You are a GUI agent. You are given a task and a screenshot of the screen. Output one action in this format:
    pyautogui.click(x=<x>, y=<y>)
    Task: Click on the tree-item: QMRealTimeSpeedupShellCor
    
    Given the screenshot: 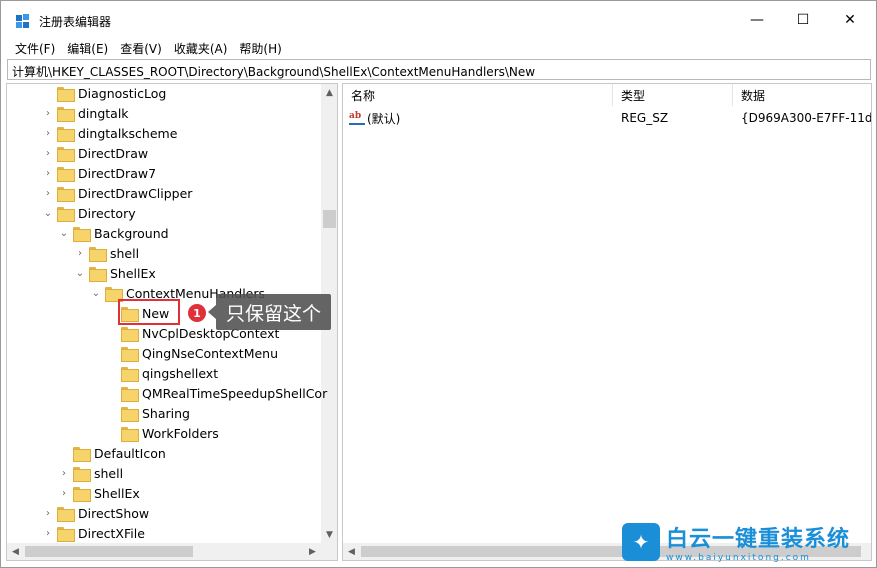 What is the action you would take?
    pyautogui.click(x=216, y=393)
    